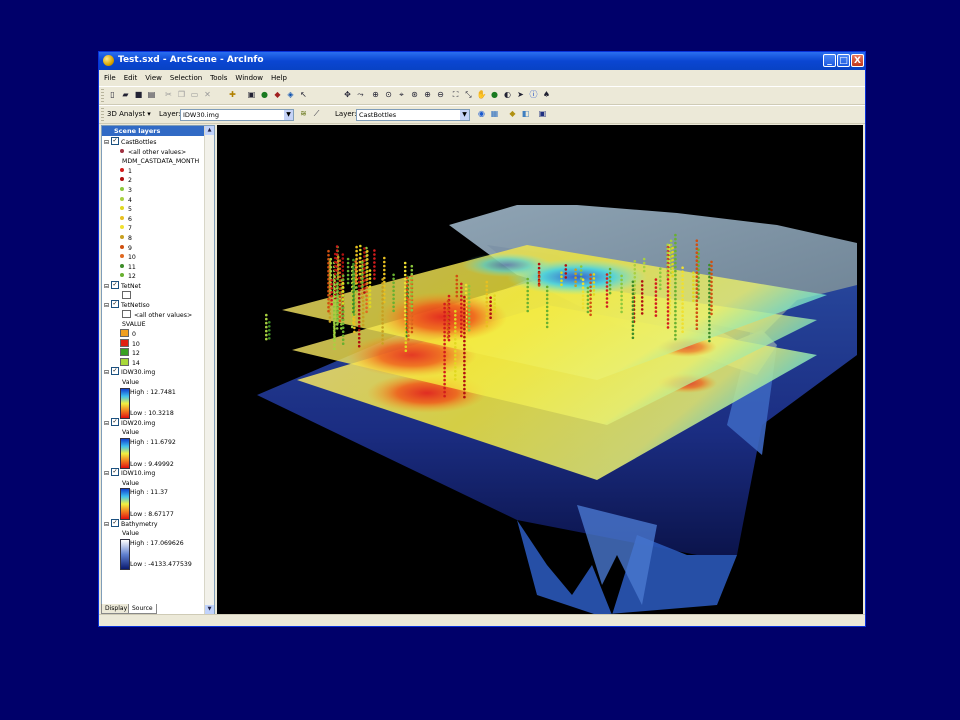 This screenshot has height=720, width=960. What do you see at coordinates (102, 95) in the screenshot?
I see `toolbar-grip` at bounding box center [102, 95].